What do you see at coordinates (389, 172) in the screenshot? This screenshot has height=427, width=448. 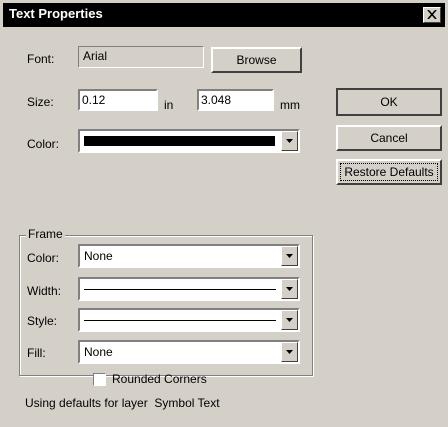 I see `restore-defaults-button: Restore Defaults` at bounding box center [389, 172].